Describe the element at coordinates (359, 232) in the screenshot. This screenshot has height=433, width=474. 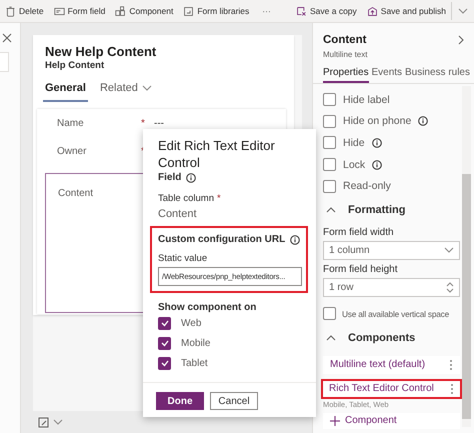
I see `field-label: Form field width` at that location.